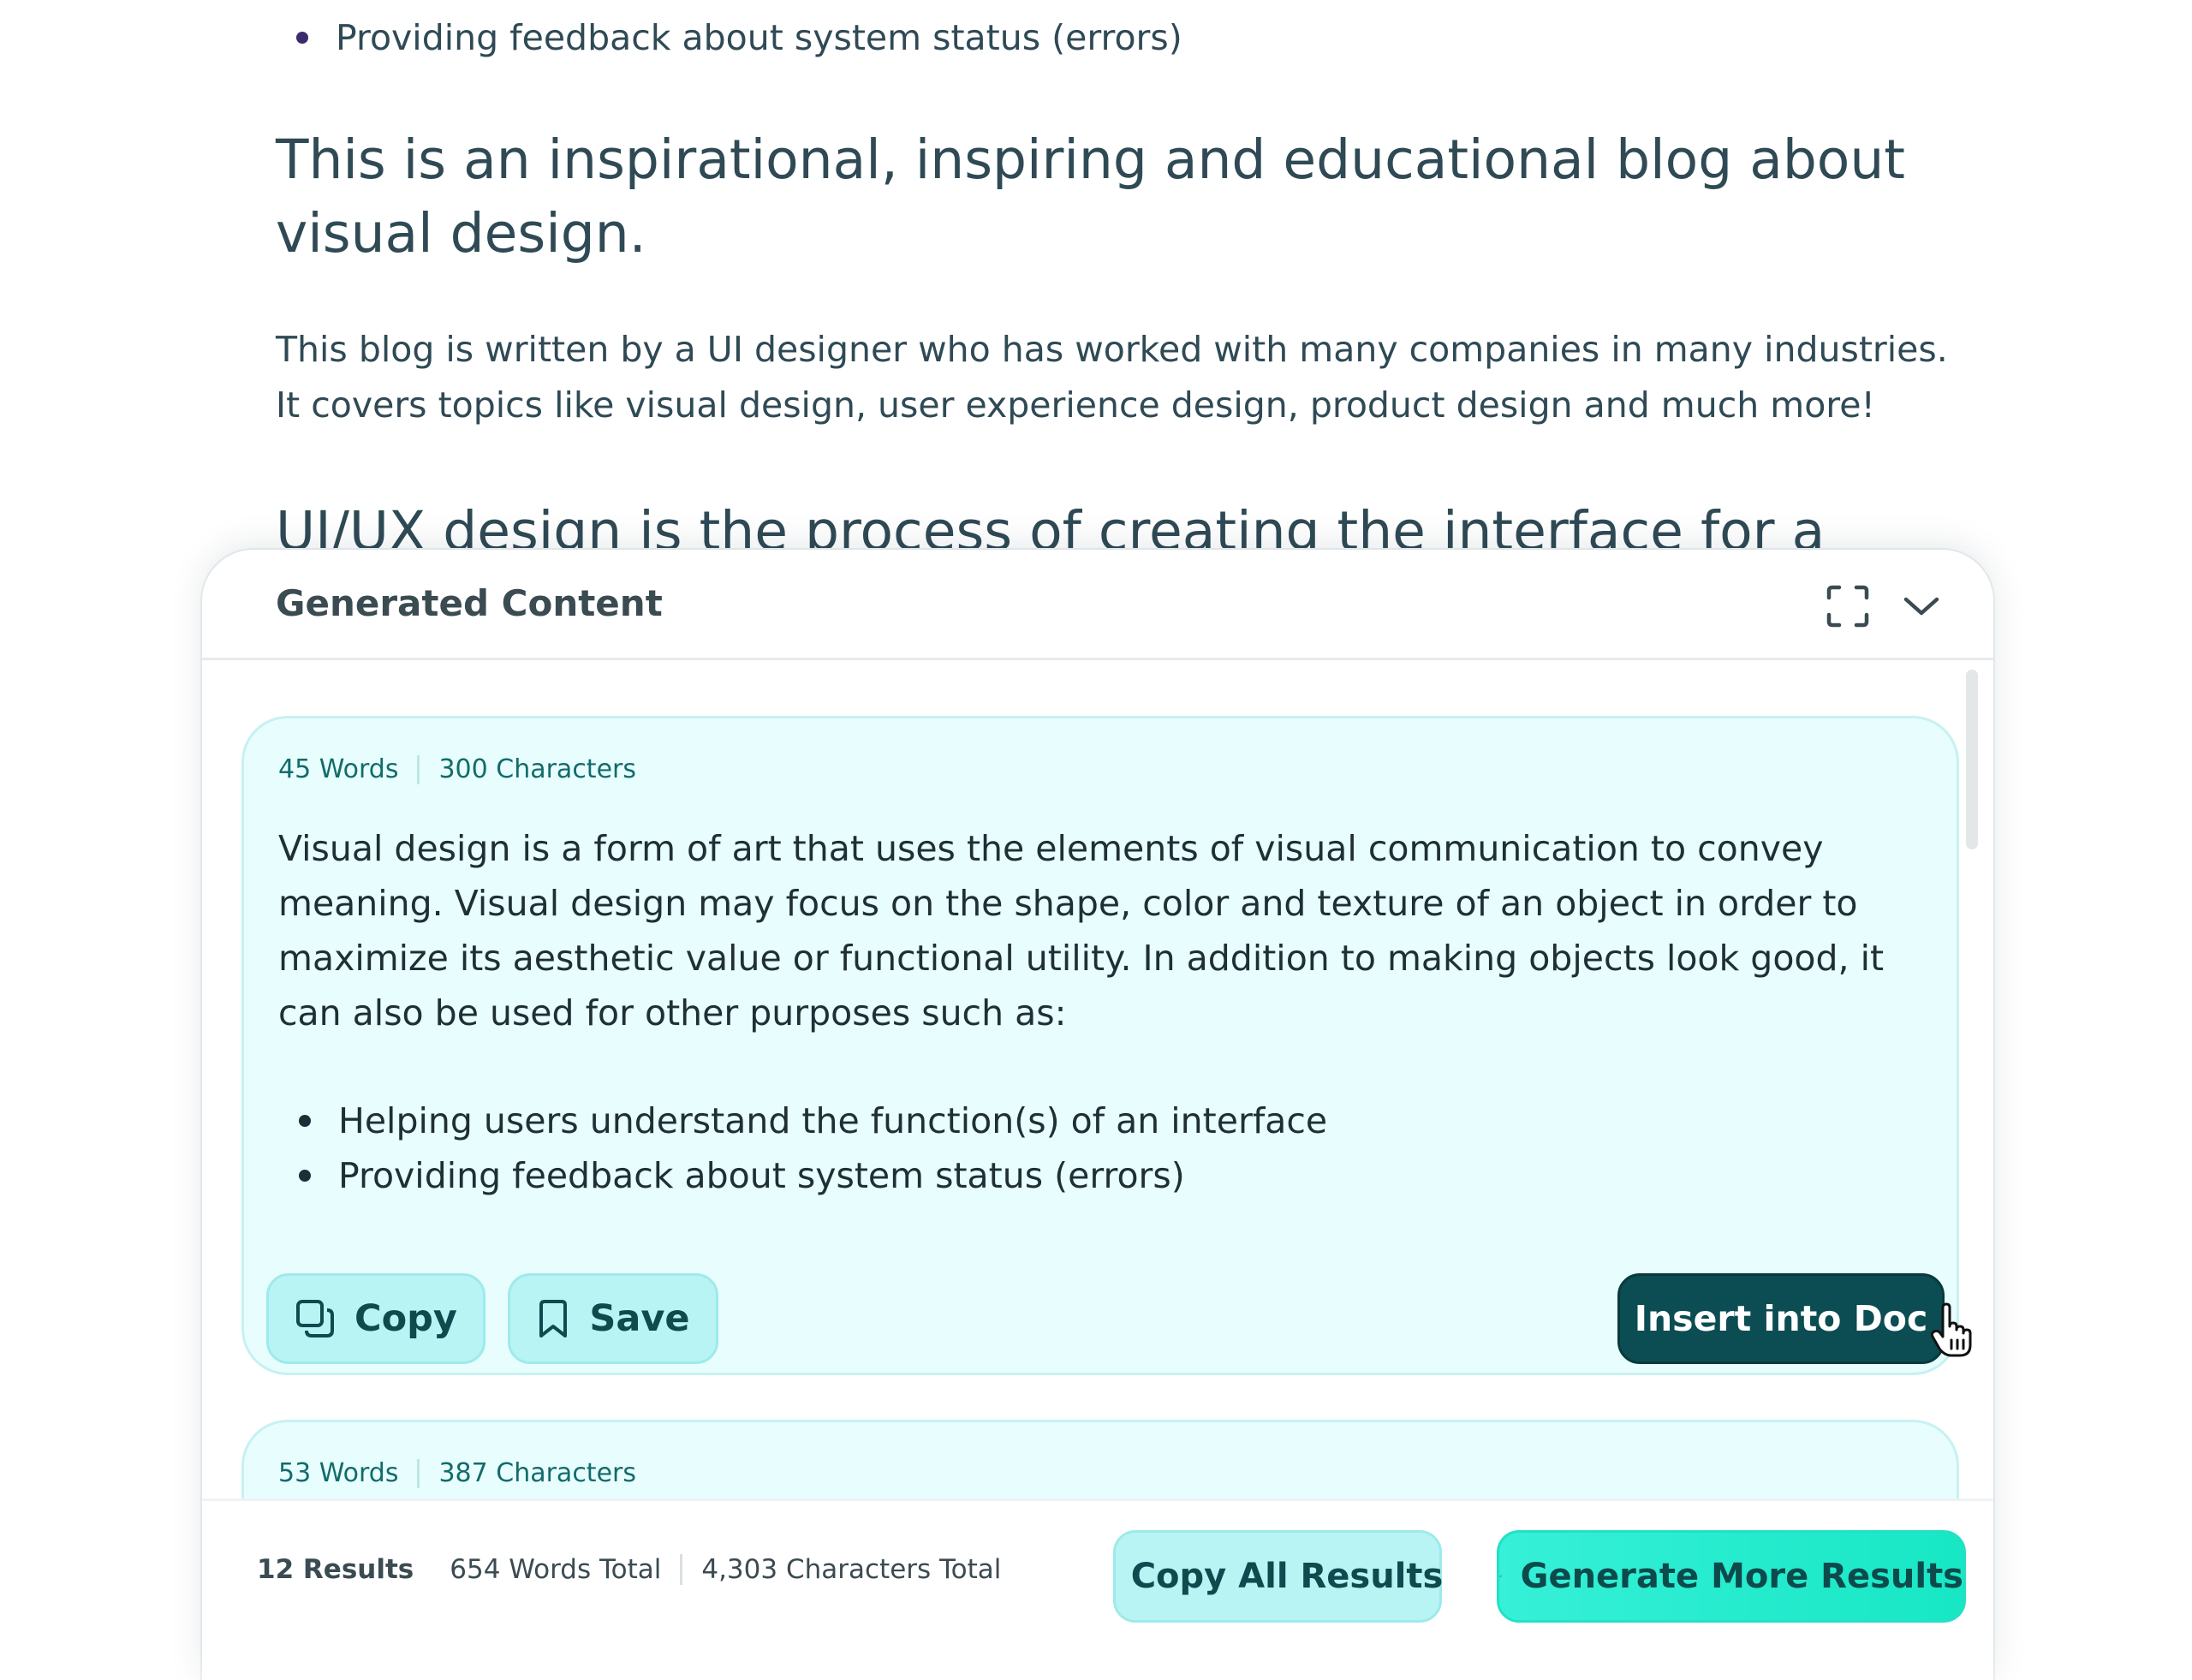  I want to click on copy-button: Copy, so click(375, 1319).